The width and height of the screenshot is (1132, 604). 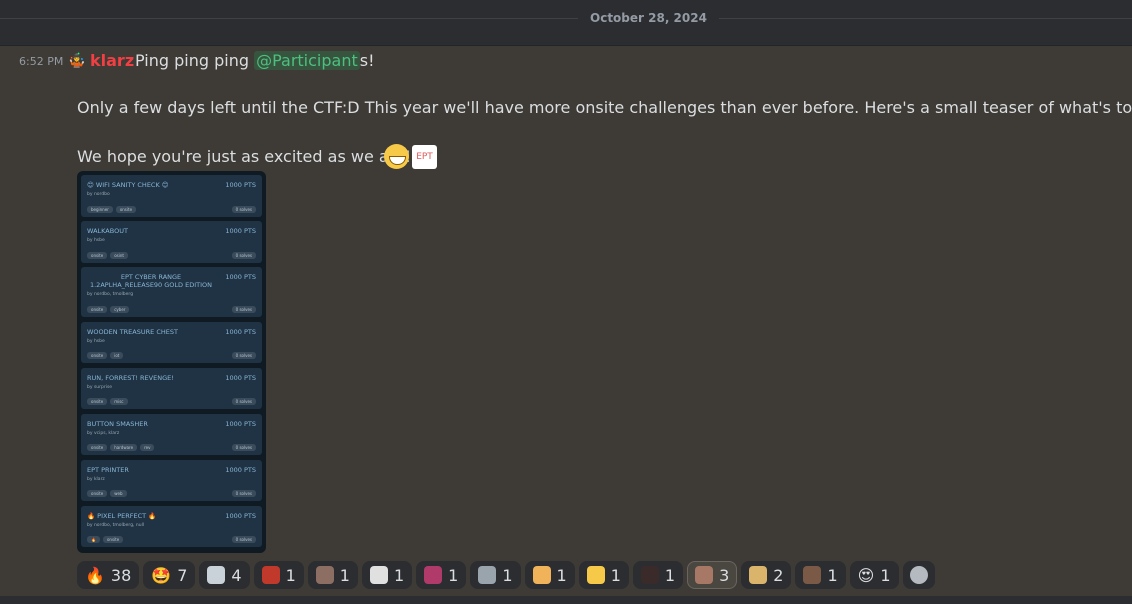 What do you see at coordinates (778, 575) in the screenshot?
I see `reaction-count: 2` at bounding box center [778, 575].